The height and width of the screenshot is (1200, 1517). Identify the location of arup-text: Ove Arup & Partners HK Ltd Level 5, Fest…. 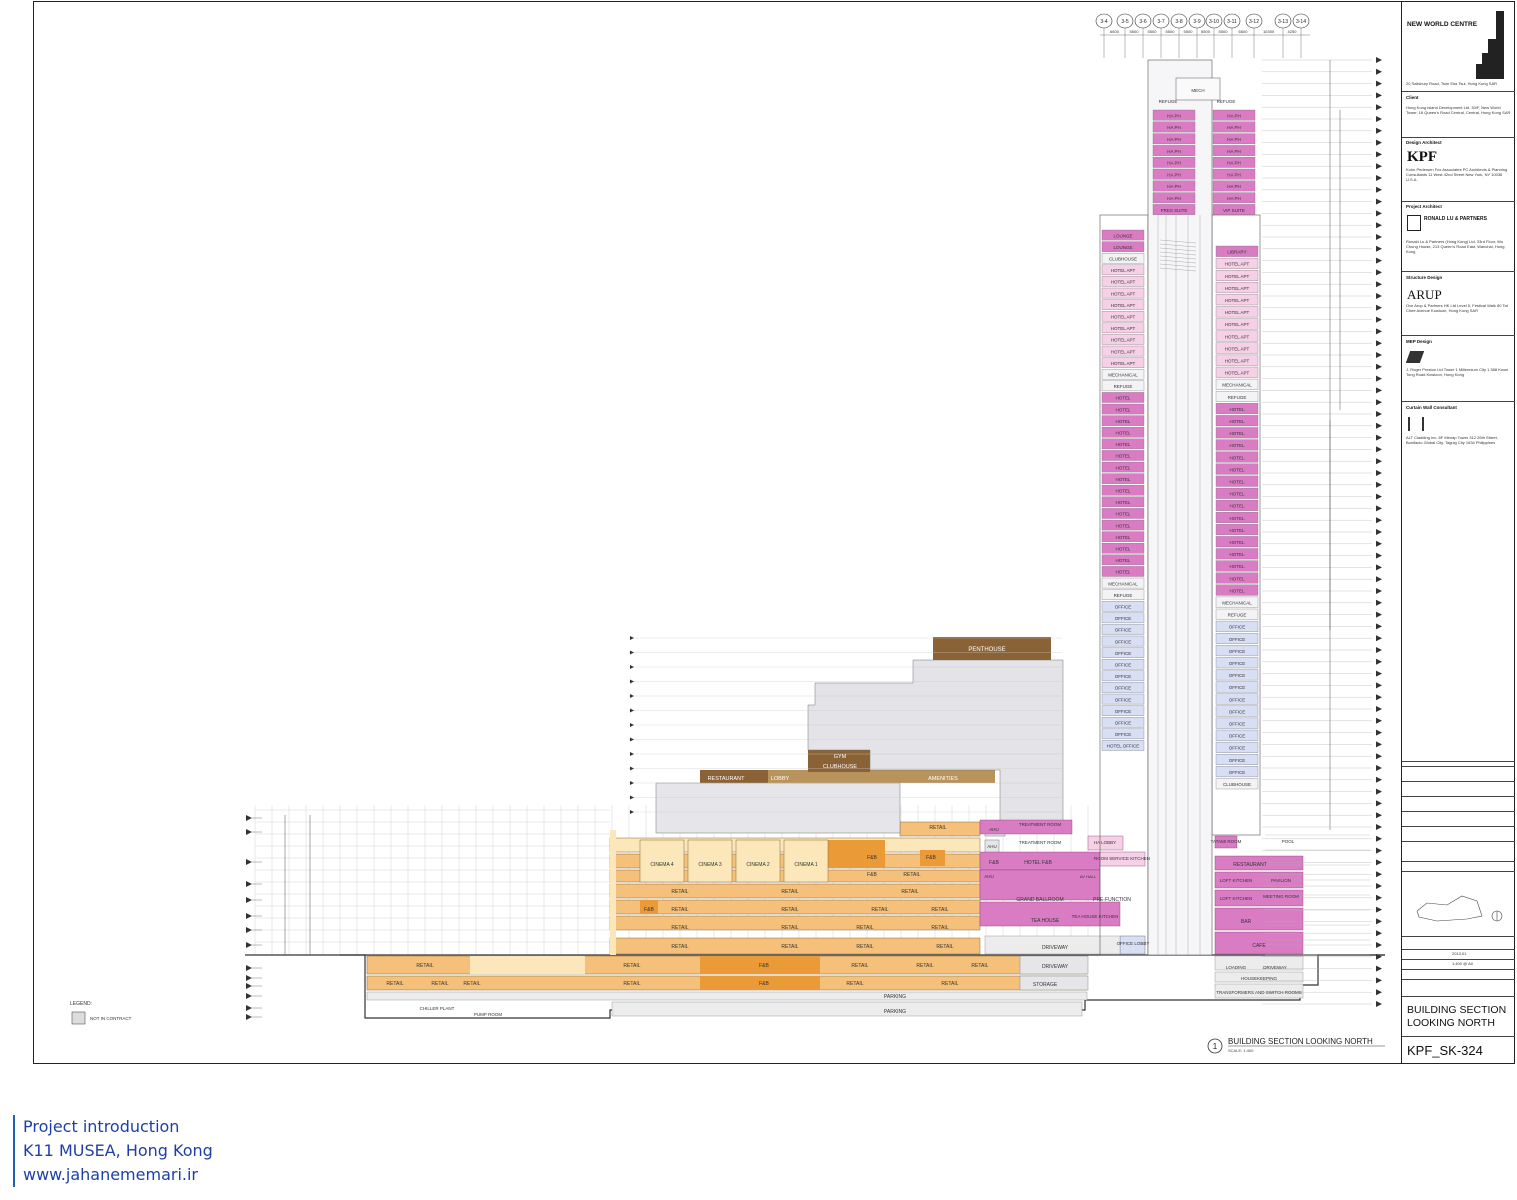
(1457, 308).